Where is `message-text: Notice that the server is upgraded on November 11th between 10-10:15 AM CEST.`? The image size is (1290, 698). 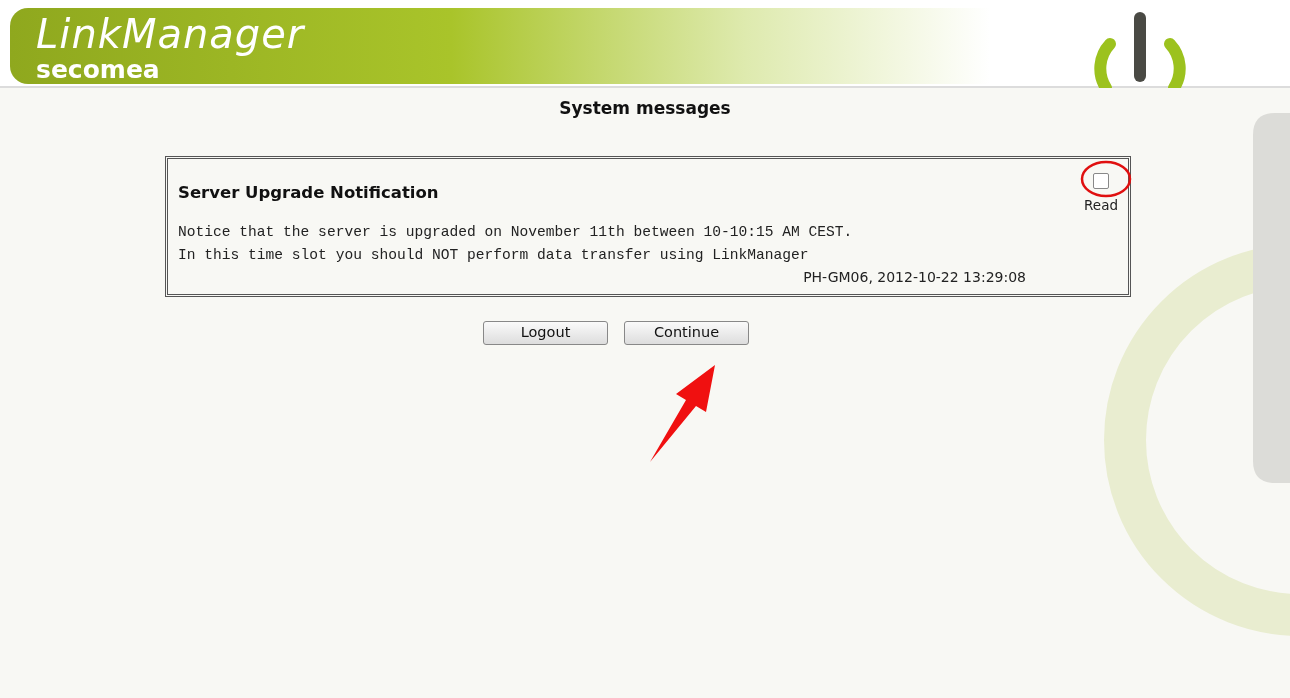 message-text: Notice that the server is upgraded on November 11th between 10-10:15 AM CEST. is located at coordinates (515, 232).